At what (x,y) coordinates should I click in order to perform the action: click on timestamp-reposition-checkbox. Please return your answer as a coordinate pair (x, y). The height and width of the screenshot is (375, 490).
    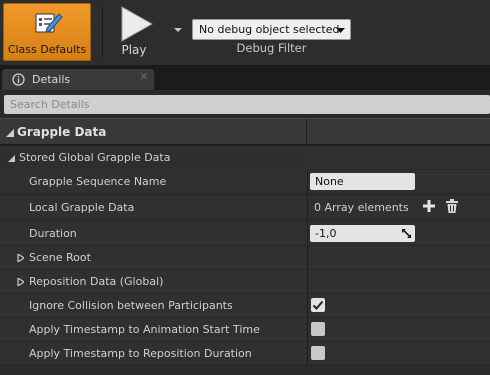
    Looking at the image, I should click on (318, 353).